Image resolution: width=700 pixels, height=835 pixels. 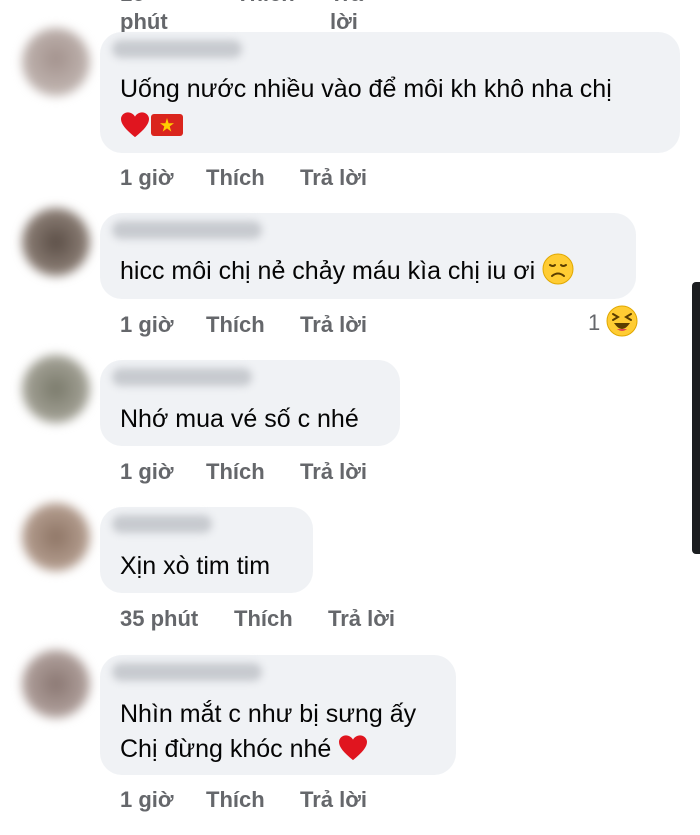 I want to click on comment-text: Nhớ mua vé số c nhé, so click(x=239, y=419).